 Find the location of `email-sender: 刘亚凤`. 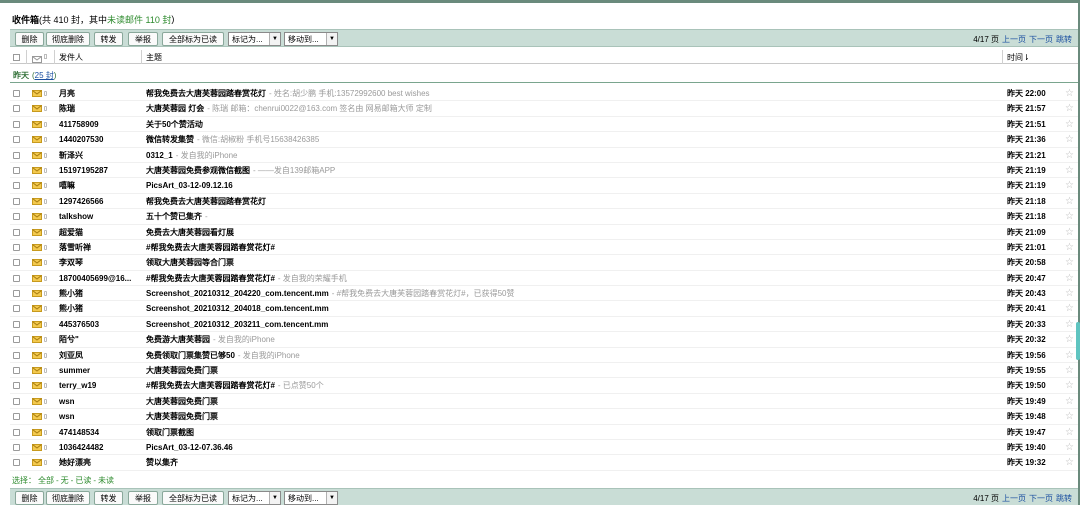

email-sender: 刘亚凤 is located at coordinates (103, 355).